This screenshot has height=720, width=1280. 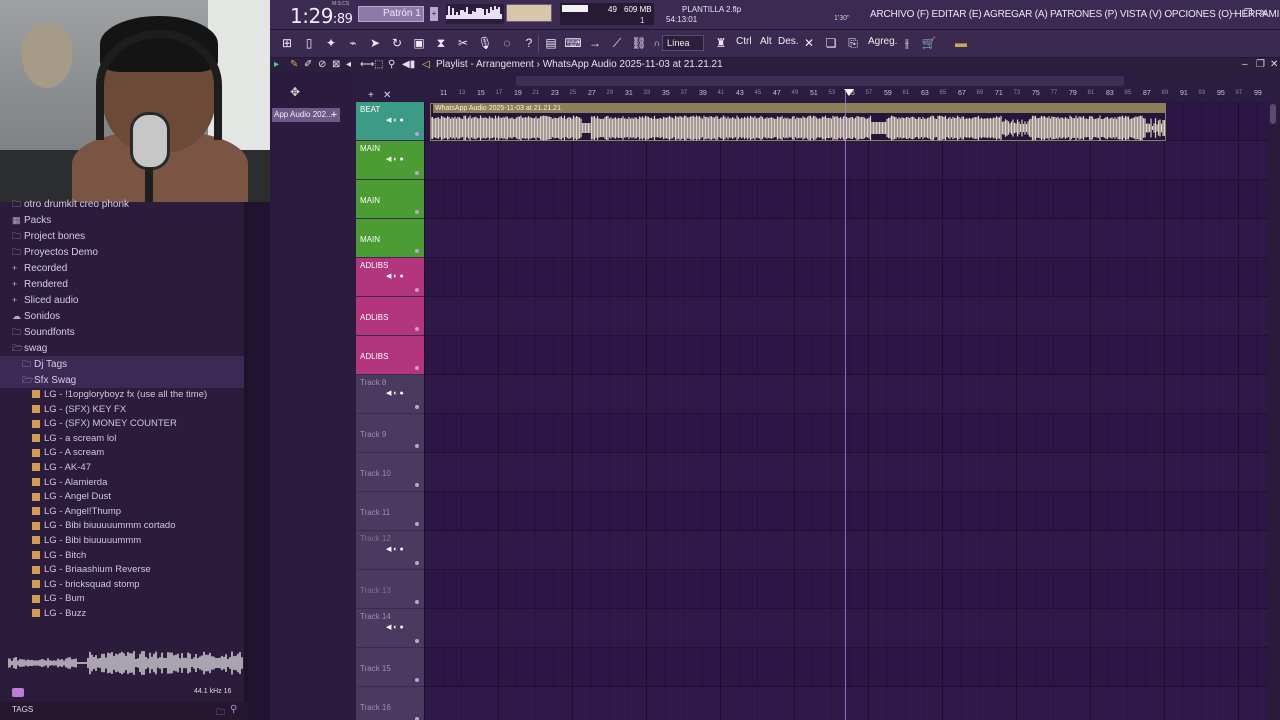 I want to click on playback-tool-icon: ◀▮, so click(x=408, y=64).